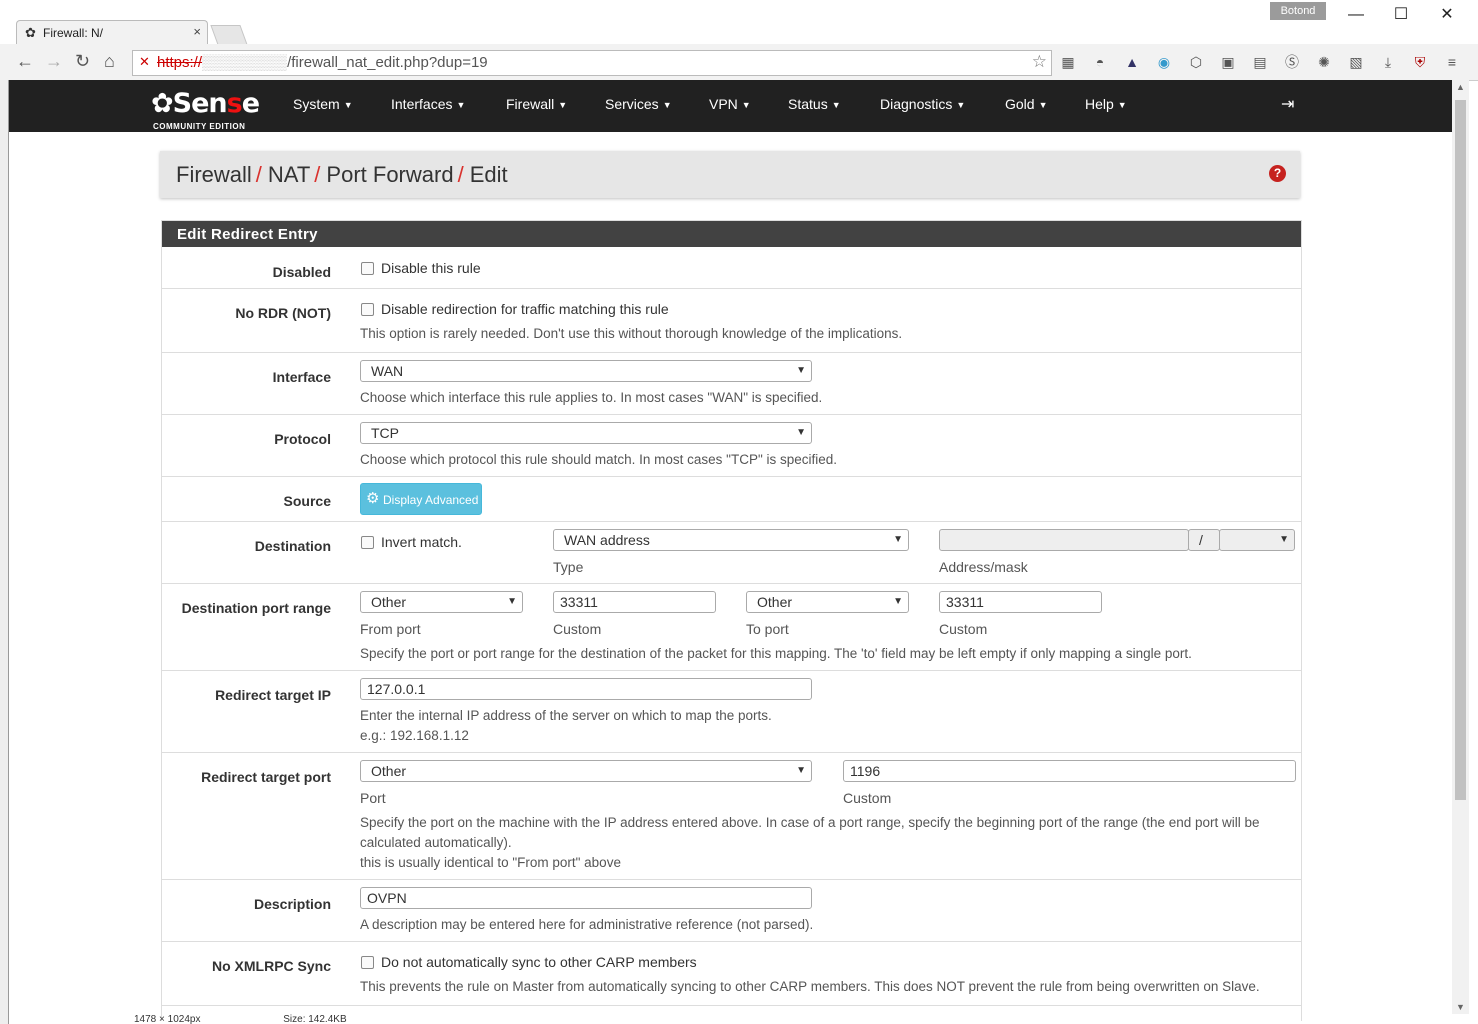 The height and width of the screenshot is (1024, 1478). What do you see at coordinates (421, 499) in the screenshot?
I see `display-advanced-button: ⚙ Display Advanced` at bounding box center [421, 499].